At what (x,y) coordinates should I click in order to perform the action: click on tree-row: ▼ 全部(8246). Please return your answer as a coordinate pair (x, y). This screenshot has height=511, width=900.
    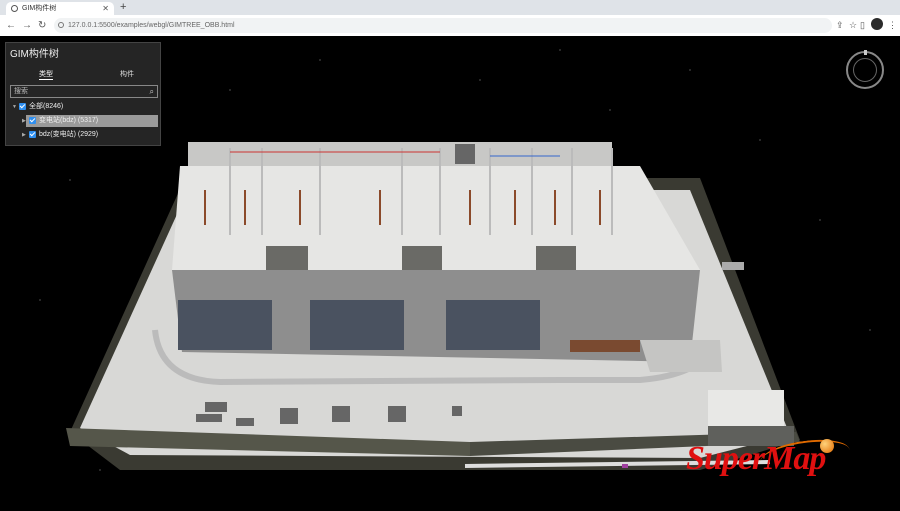
    Looking at the image, I should click on (37, 107).